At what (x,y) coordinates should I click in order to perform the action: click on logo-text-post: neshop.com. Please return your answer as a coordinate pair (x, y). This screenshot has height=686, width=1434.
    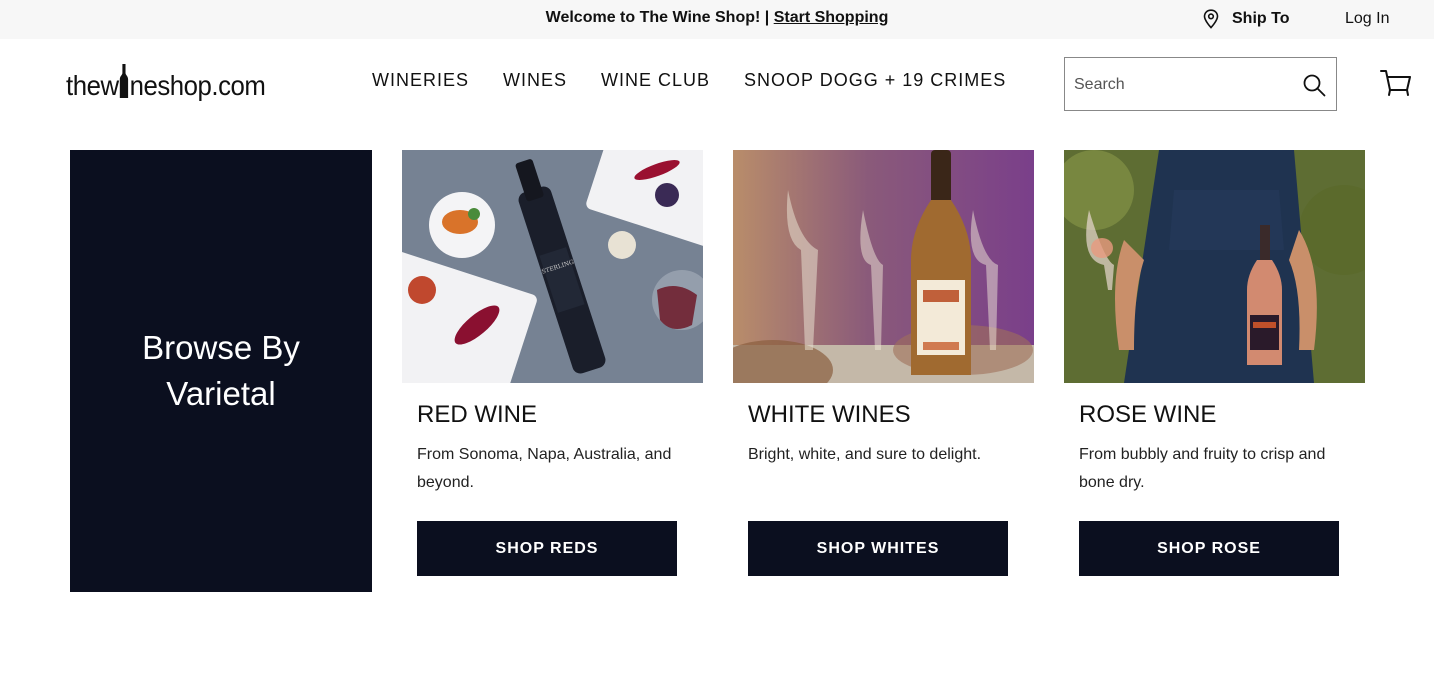
    Looking at the image, I should click on (197, 85).